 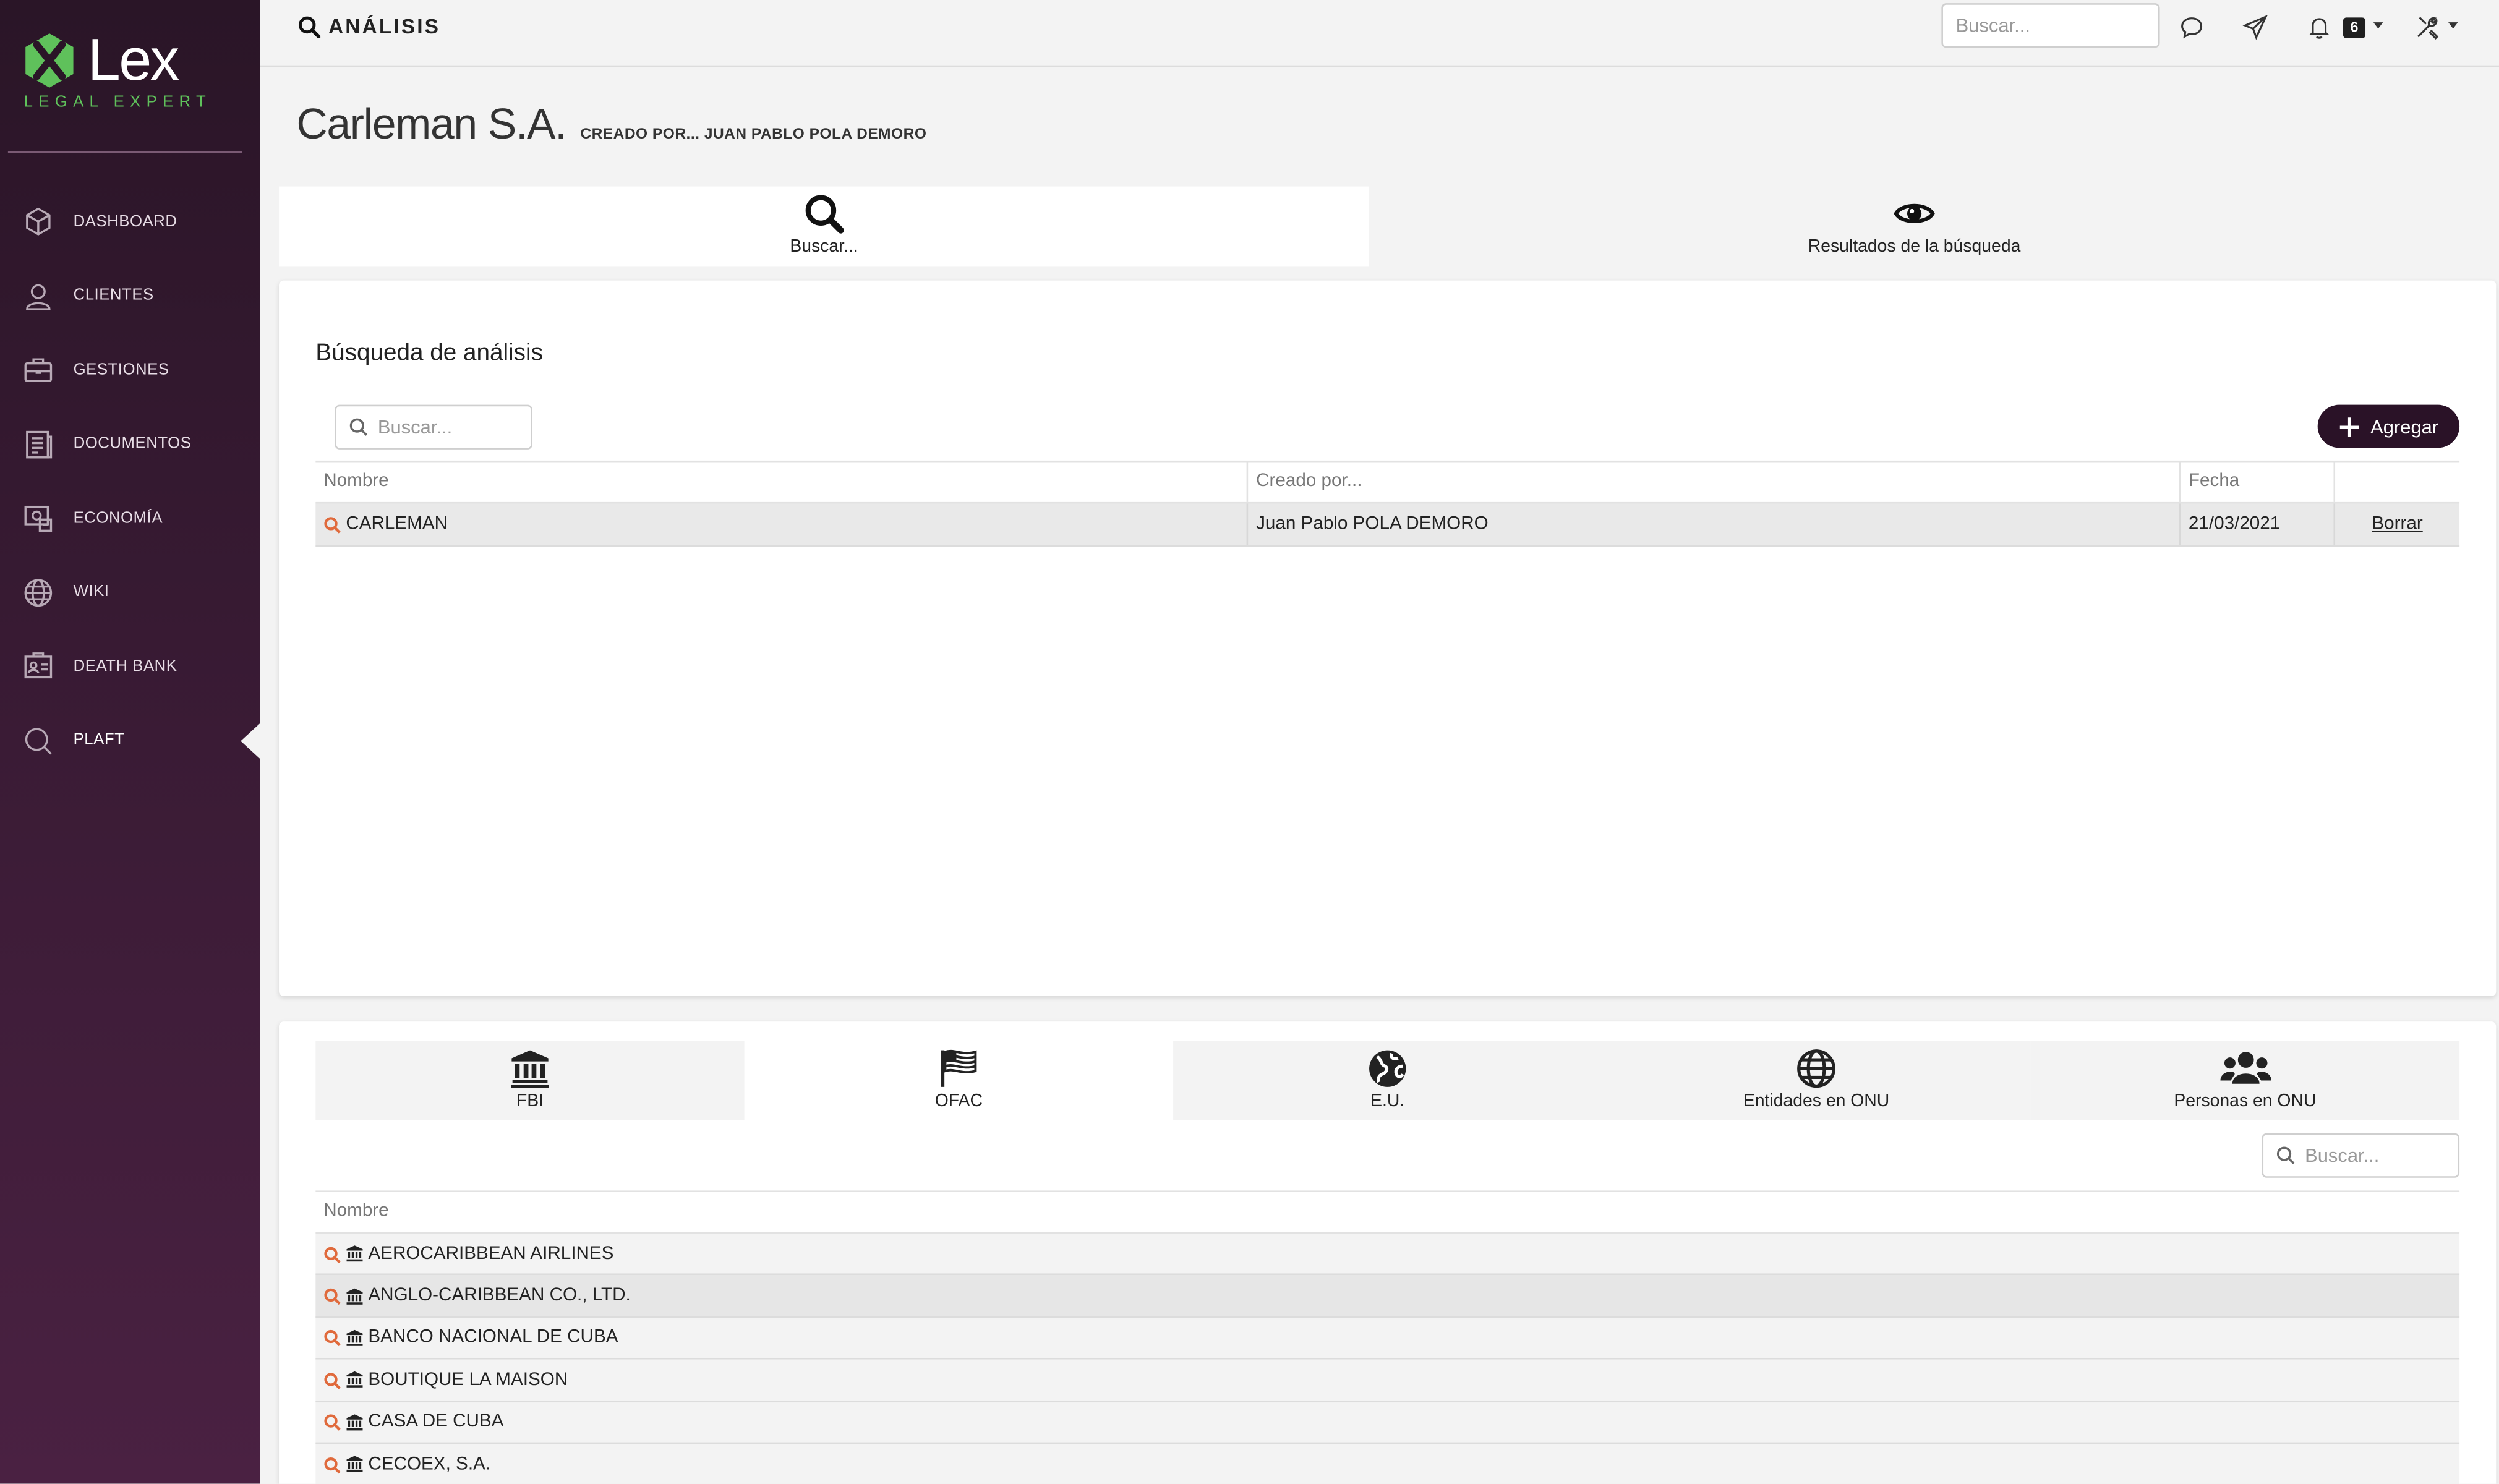 I want to click on cell-created-by: Juan Pablo POLA DEMORO, so click(x=1714, y=524).